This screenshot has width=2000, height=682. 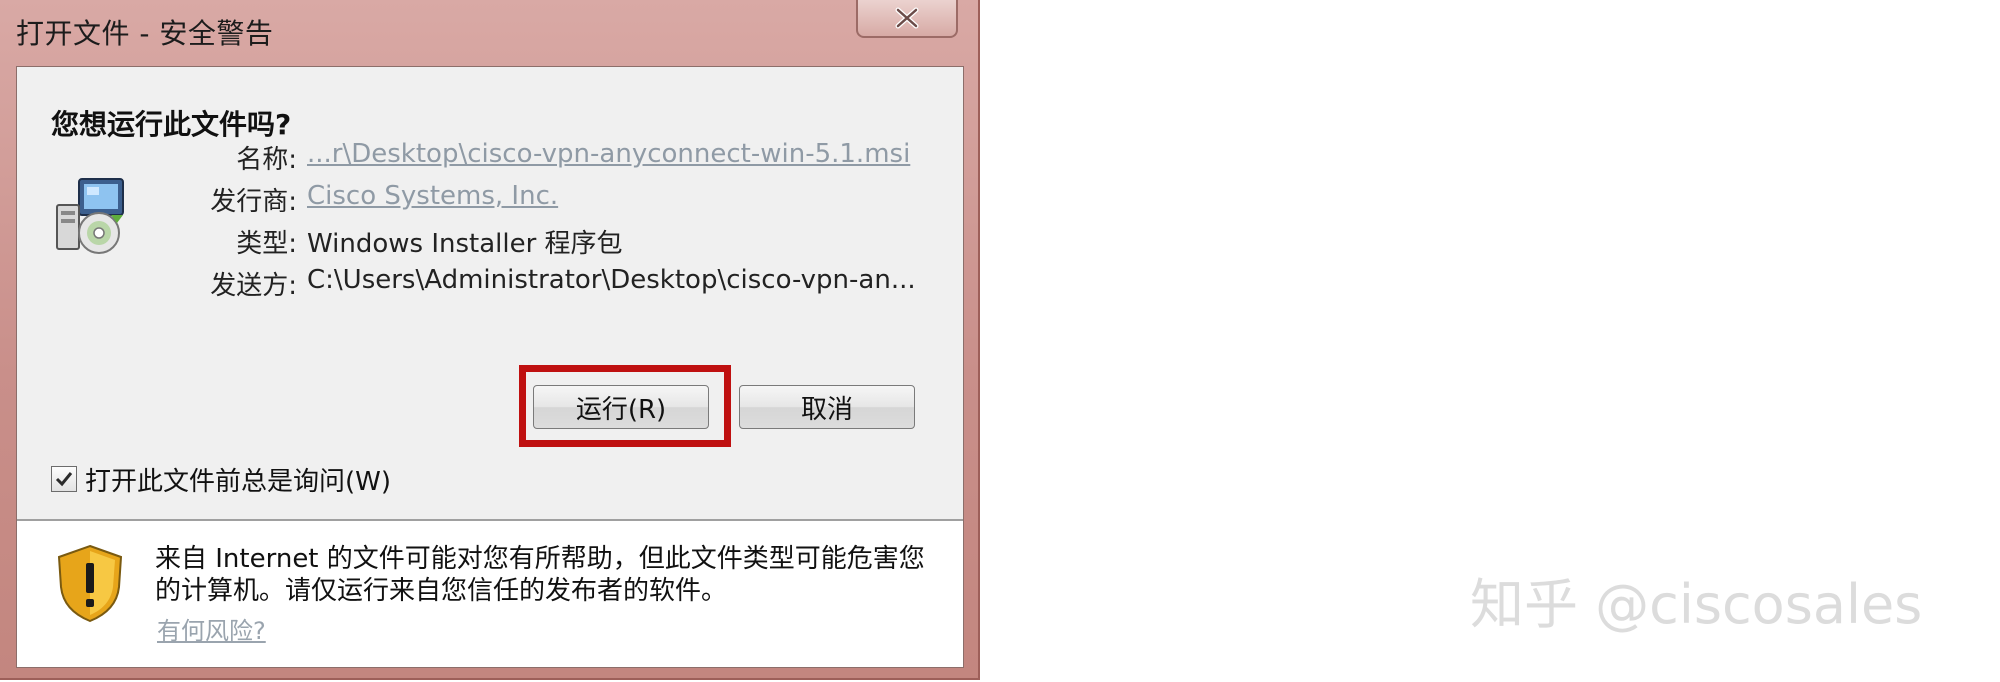 I want to click on close-icon, so click(x=907, y=18).